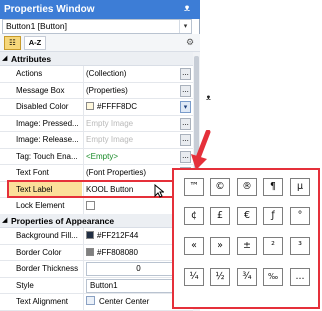 Image resolution: width=322 pixels, height=311 pixels. Describe the element at coordinates (42, 301) in the screenshot. I see `property-name: Text Alignment` at that location.